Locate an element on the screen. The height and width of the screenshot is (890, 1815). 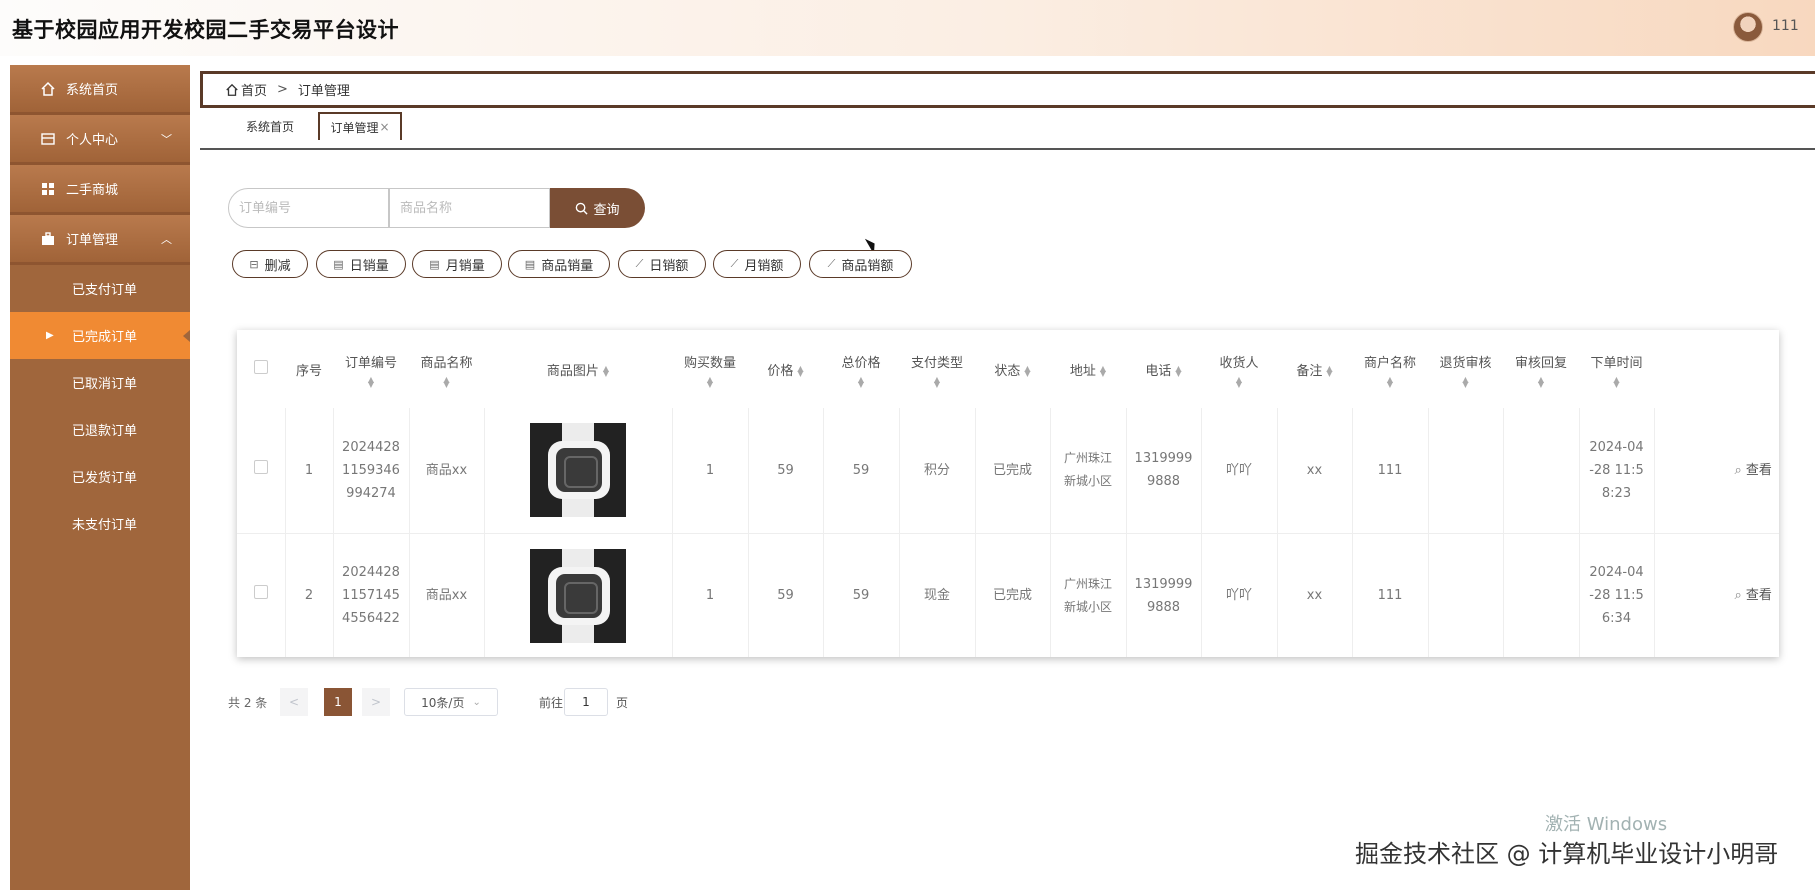
breadcrumb-home: 首页 is located at coordinates (254, 89).